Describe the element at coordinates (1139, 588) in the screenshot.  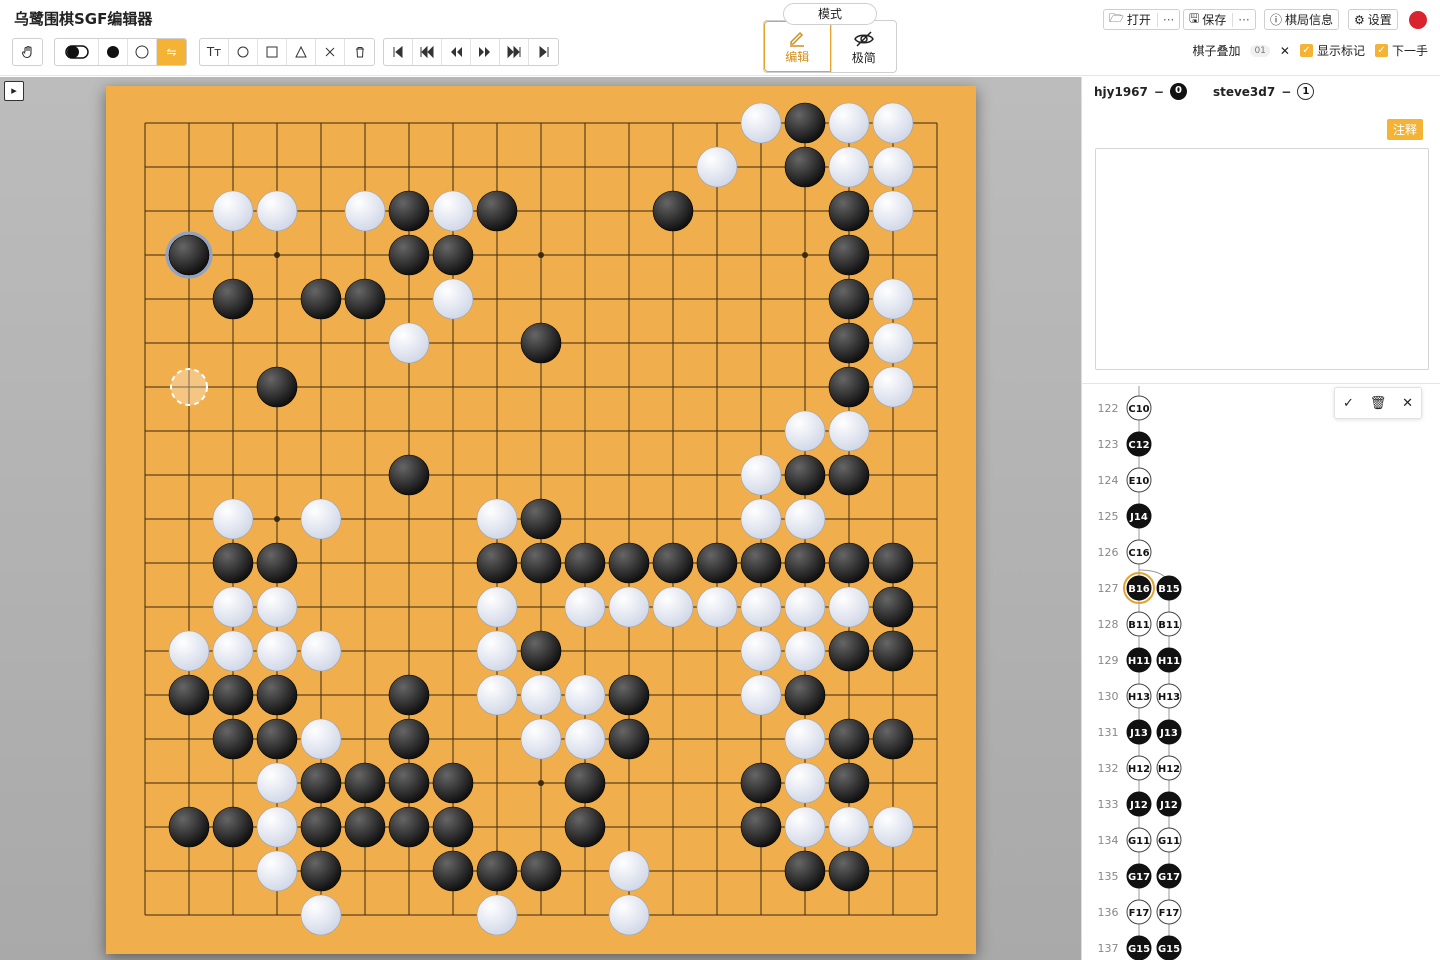
I see `tree-node: B16` at that location.